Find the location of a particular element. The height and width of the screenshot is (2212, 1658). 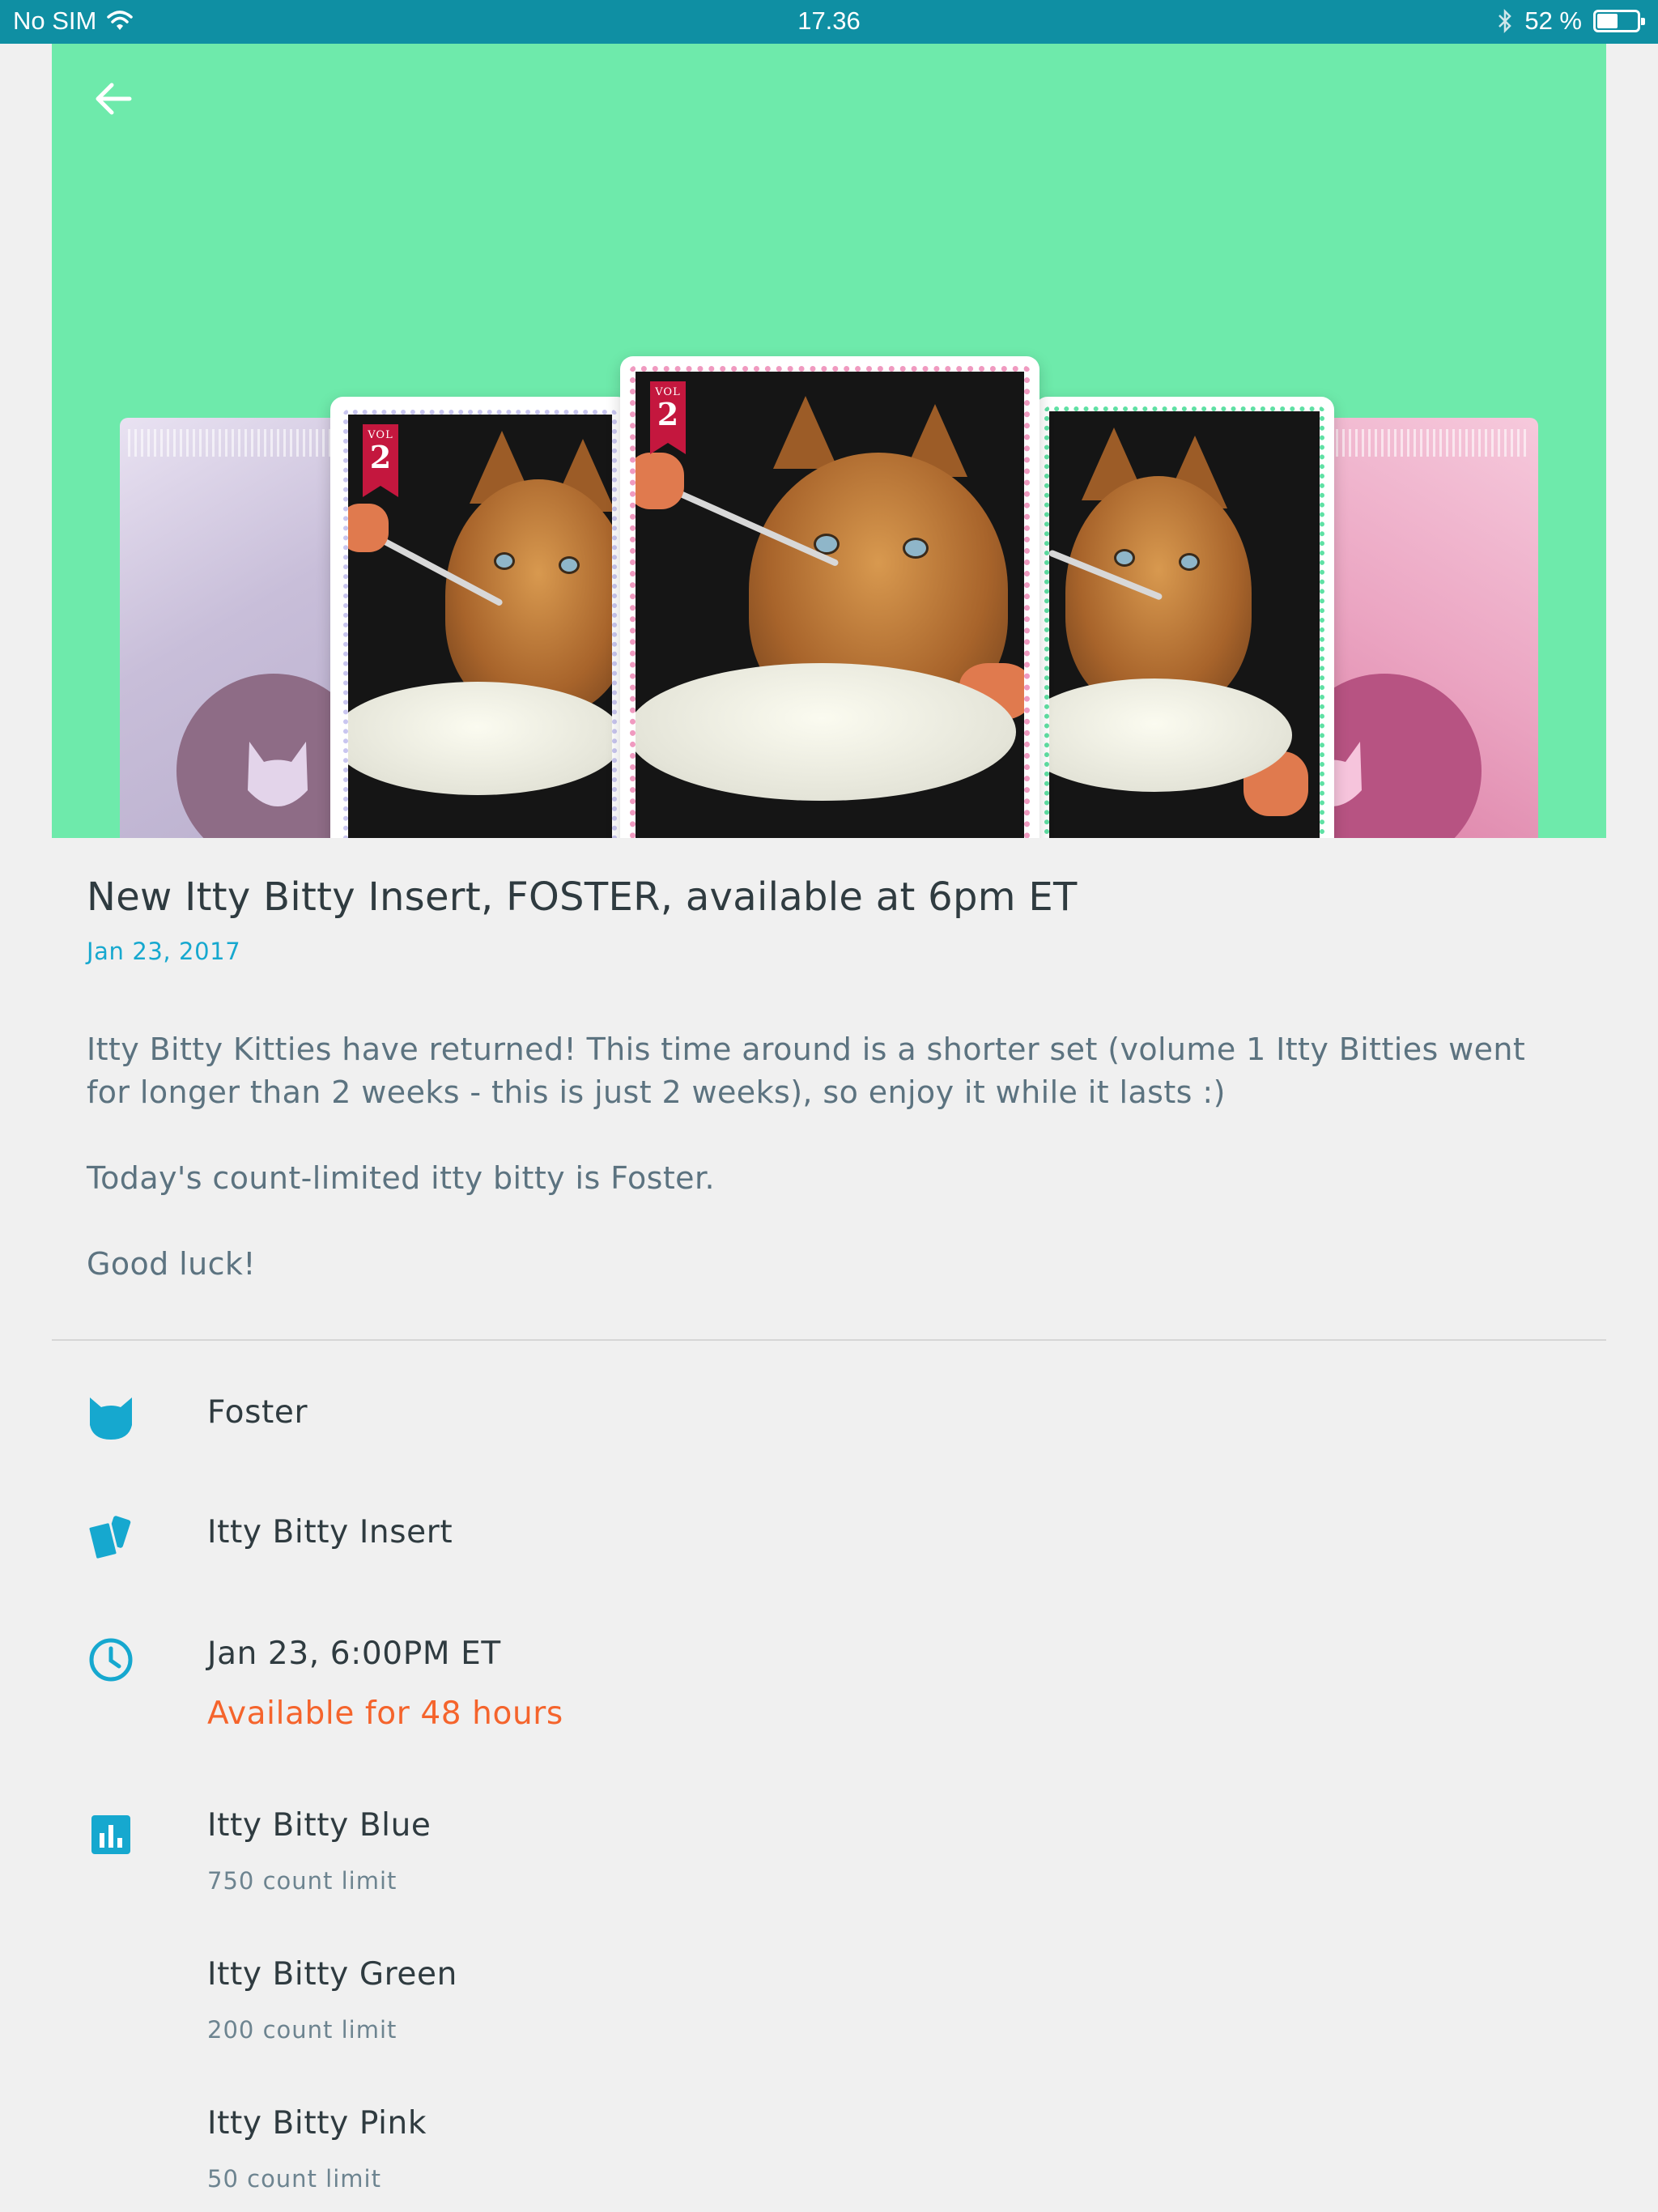

card-name: Foster is located at coordinates (257, 1413).